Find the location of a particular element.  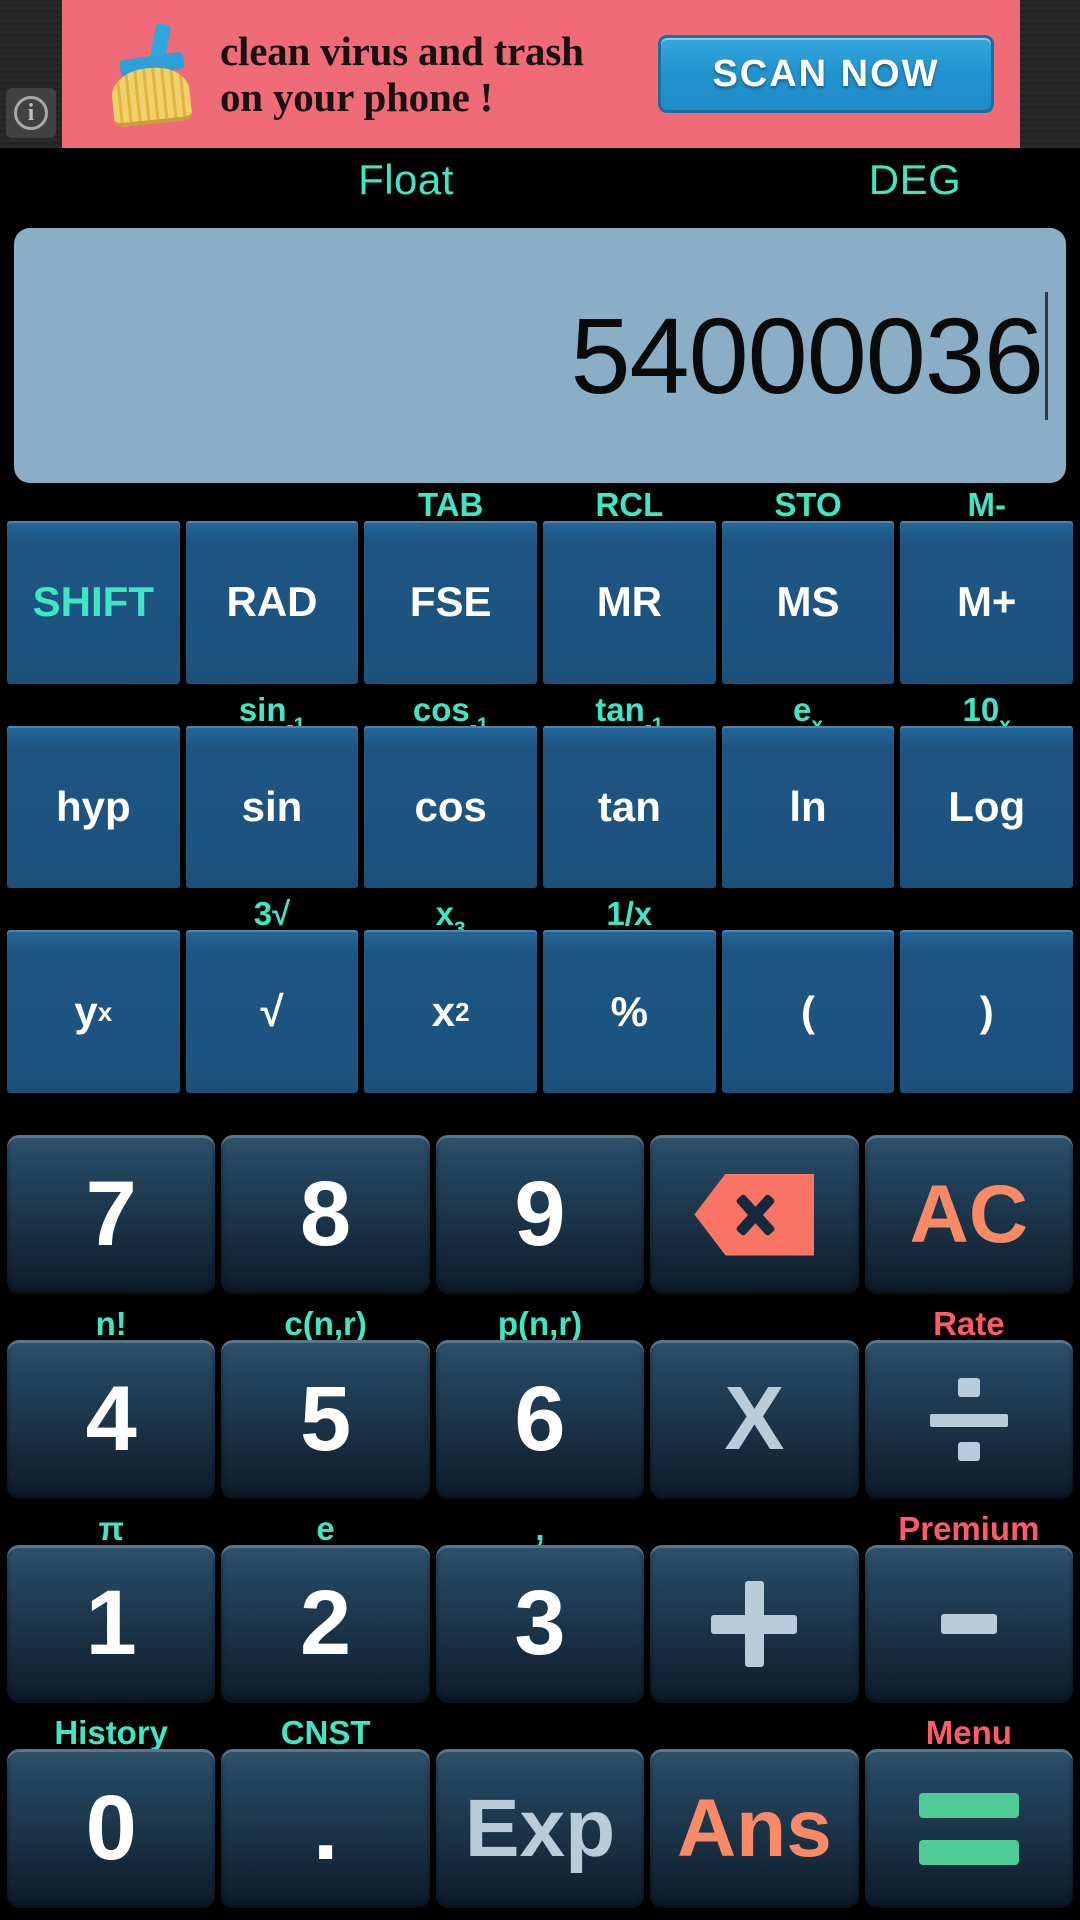

key-digit-0: 0 is located at coordinates (111, 1829).